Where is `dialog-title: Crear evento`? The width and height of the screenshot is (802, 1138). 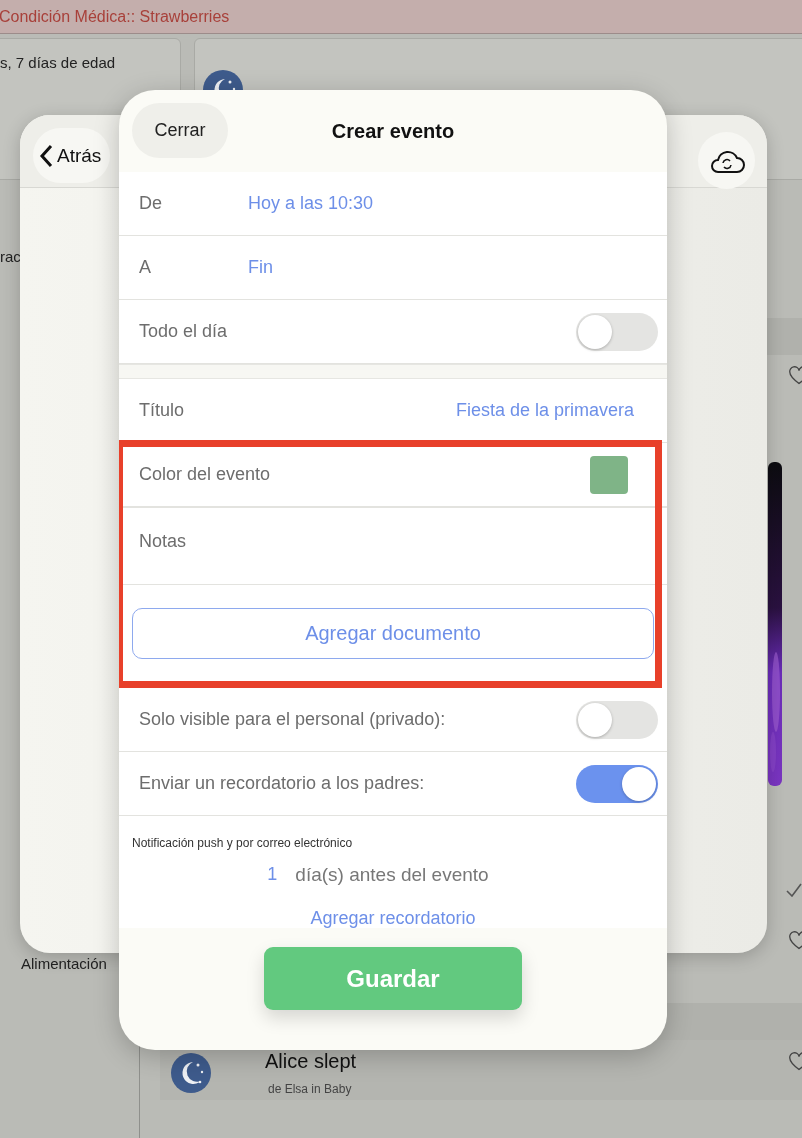
dialog-title: Crear evento is located at coordinates (393, 131).